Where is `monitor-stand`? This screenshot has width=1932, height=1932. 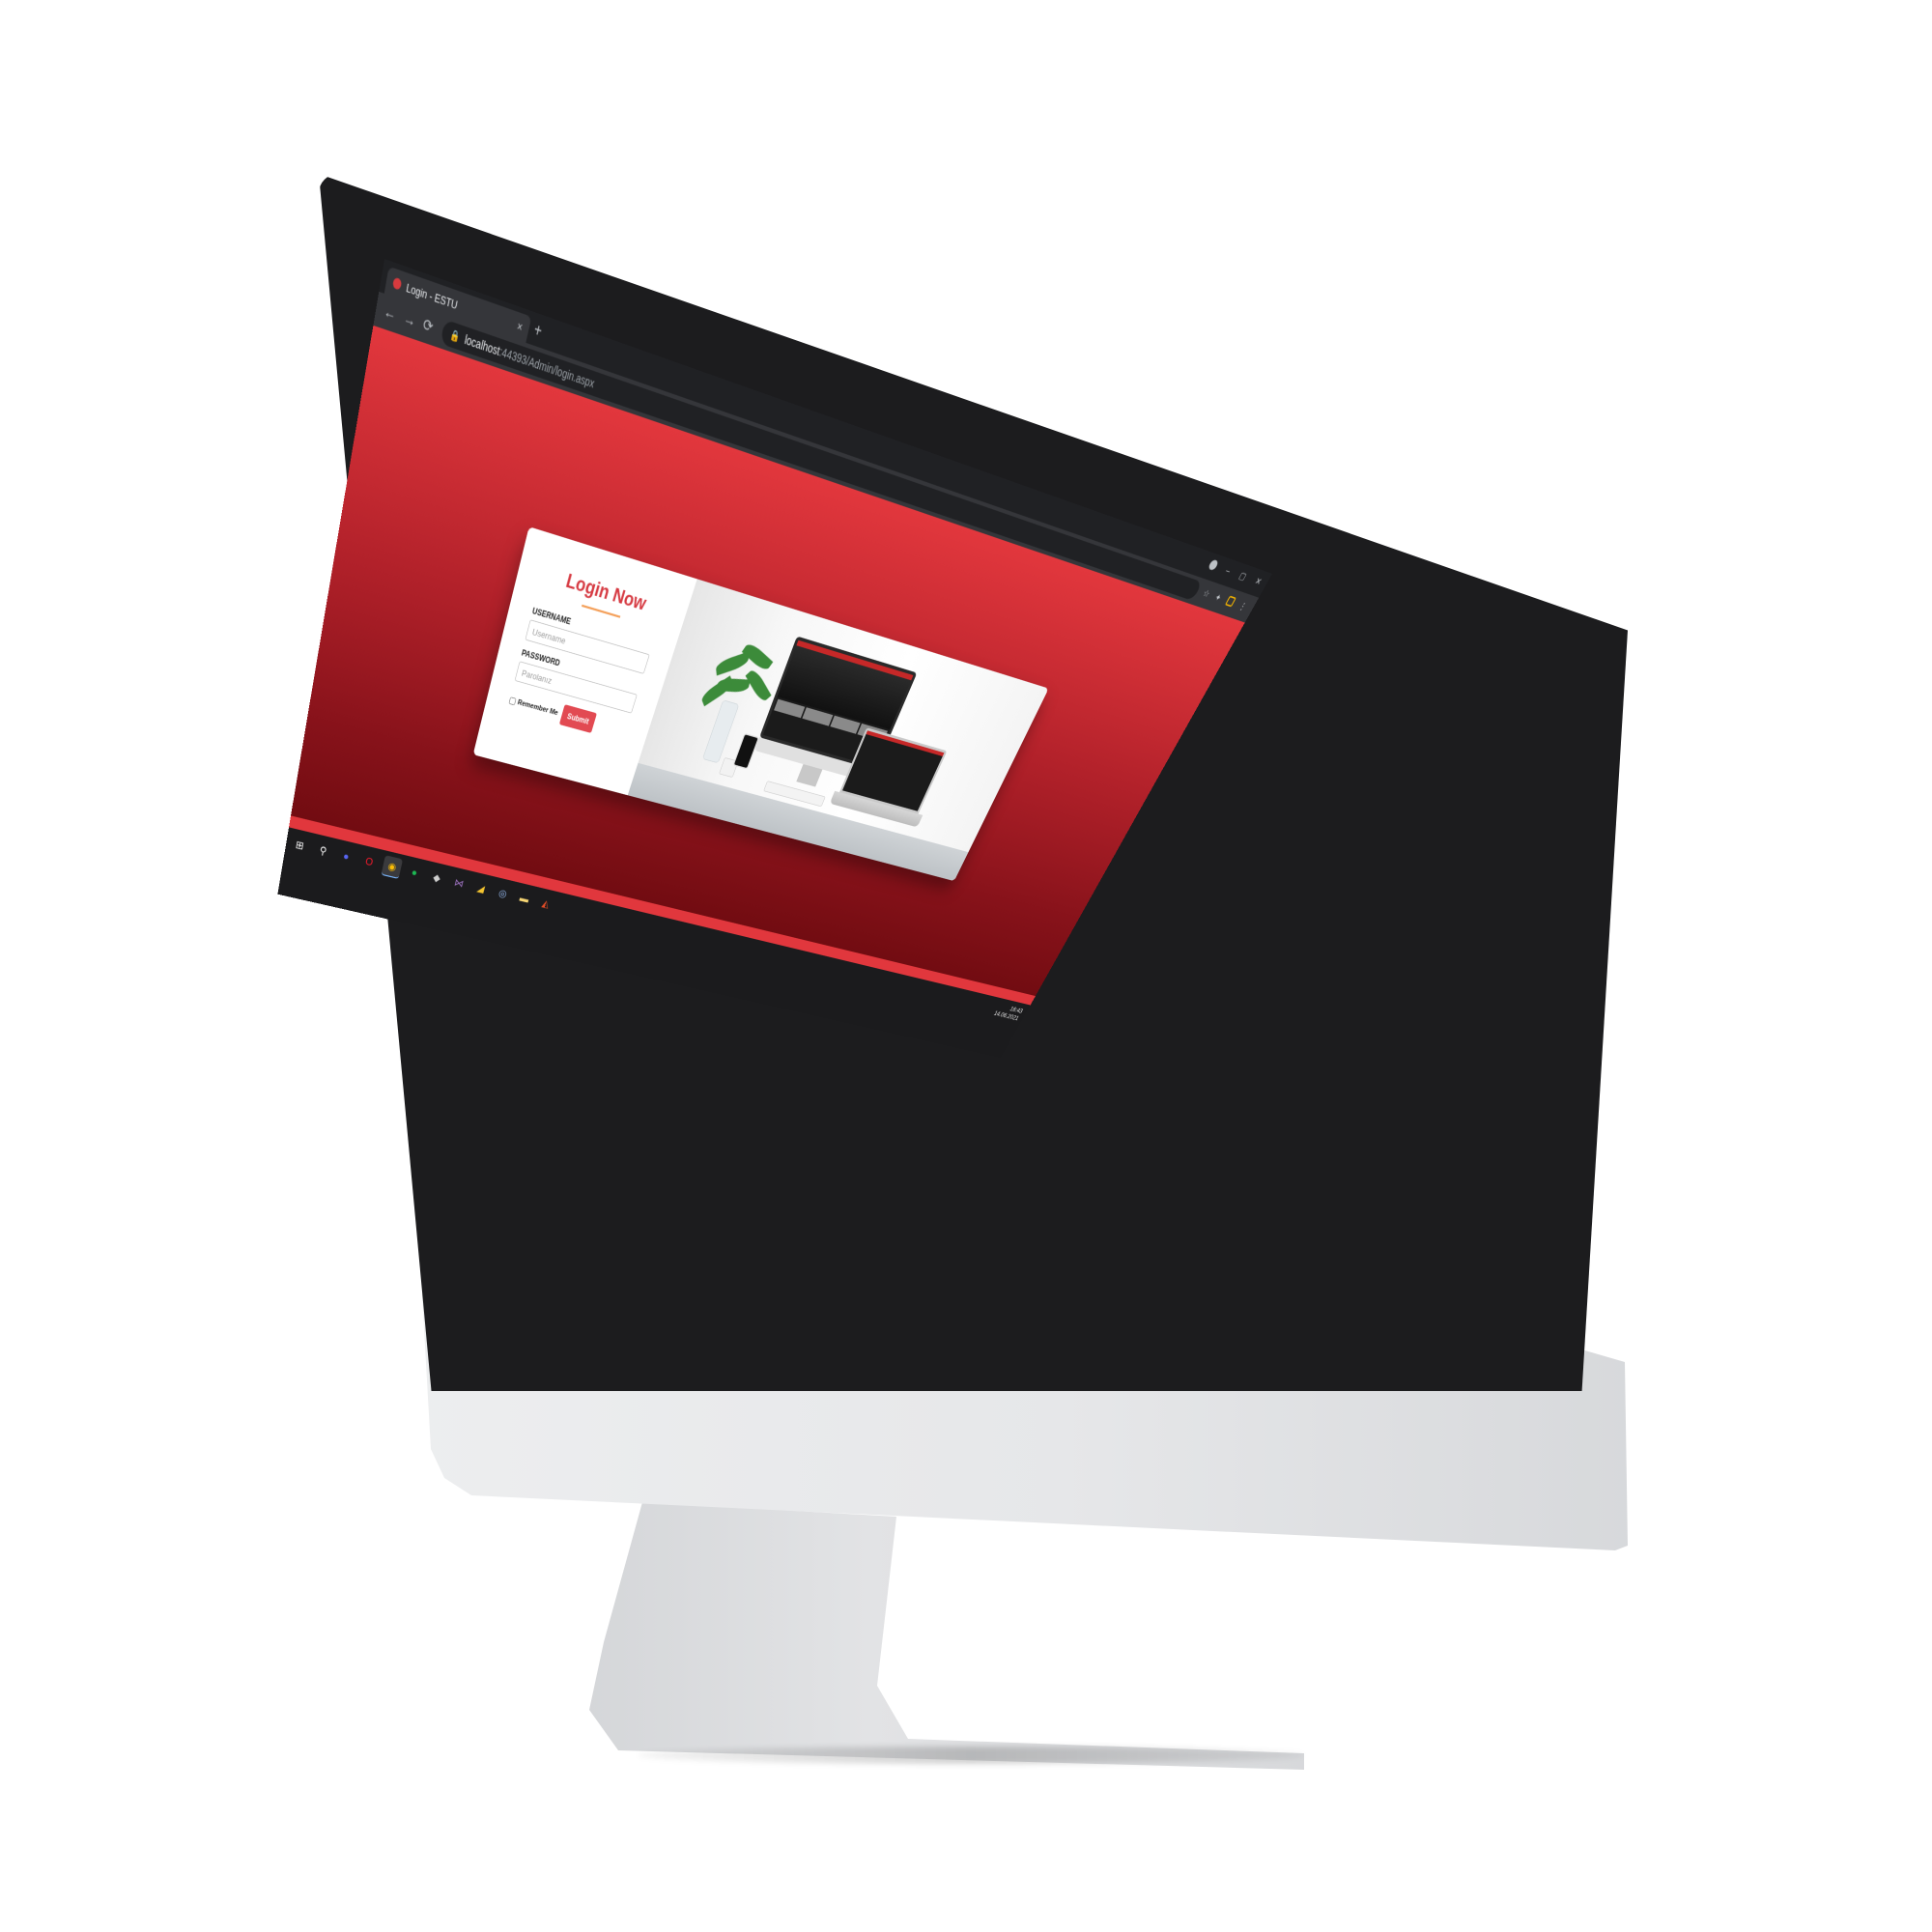
monitor-stand is located at coordinates (809, 775).